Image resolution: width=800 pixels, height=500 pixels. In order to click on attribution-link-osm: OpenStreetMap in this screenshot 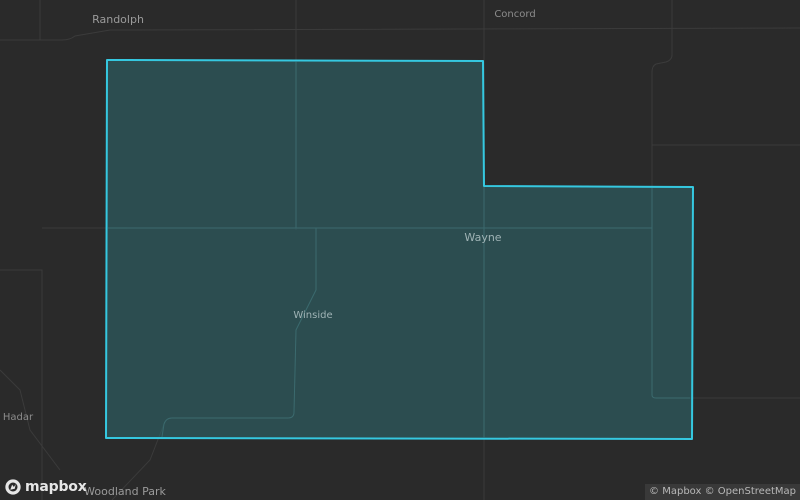, I will do `click(757, 491)`.